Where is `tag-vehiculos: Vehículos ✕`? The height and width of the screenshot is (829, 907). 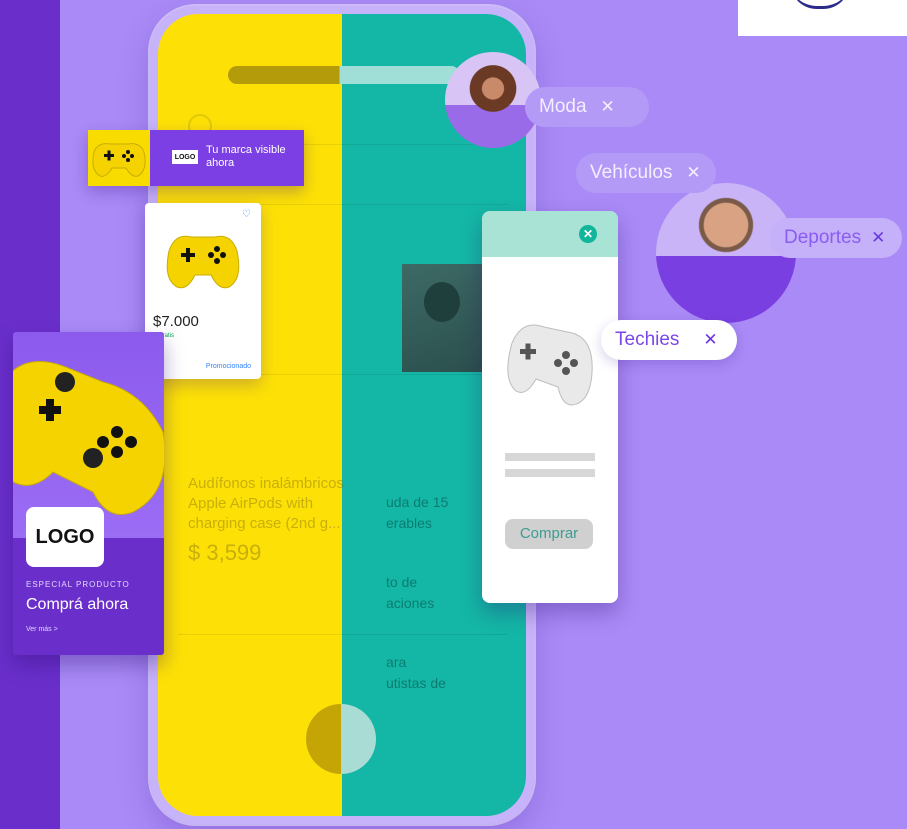 tag-vehiculos: Vehículos ✕ is located at coordinates (646, 173).